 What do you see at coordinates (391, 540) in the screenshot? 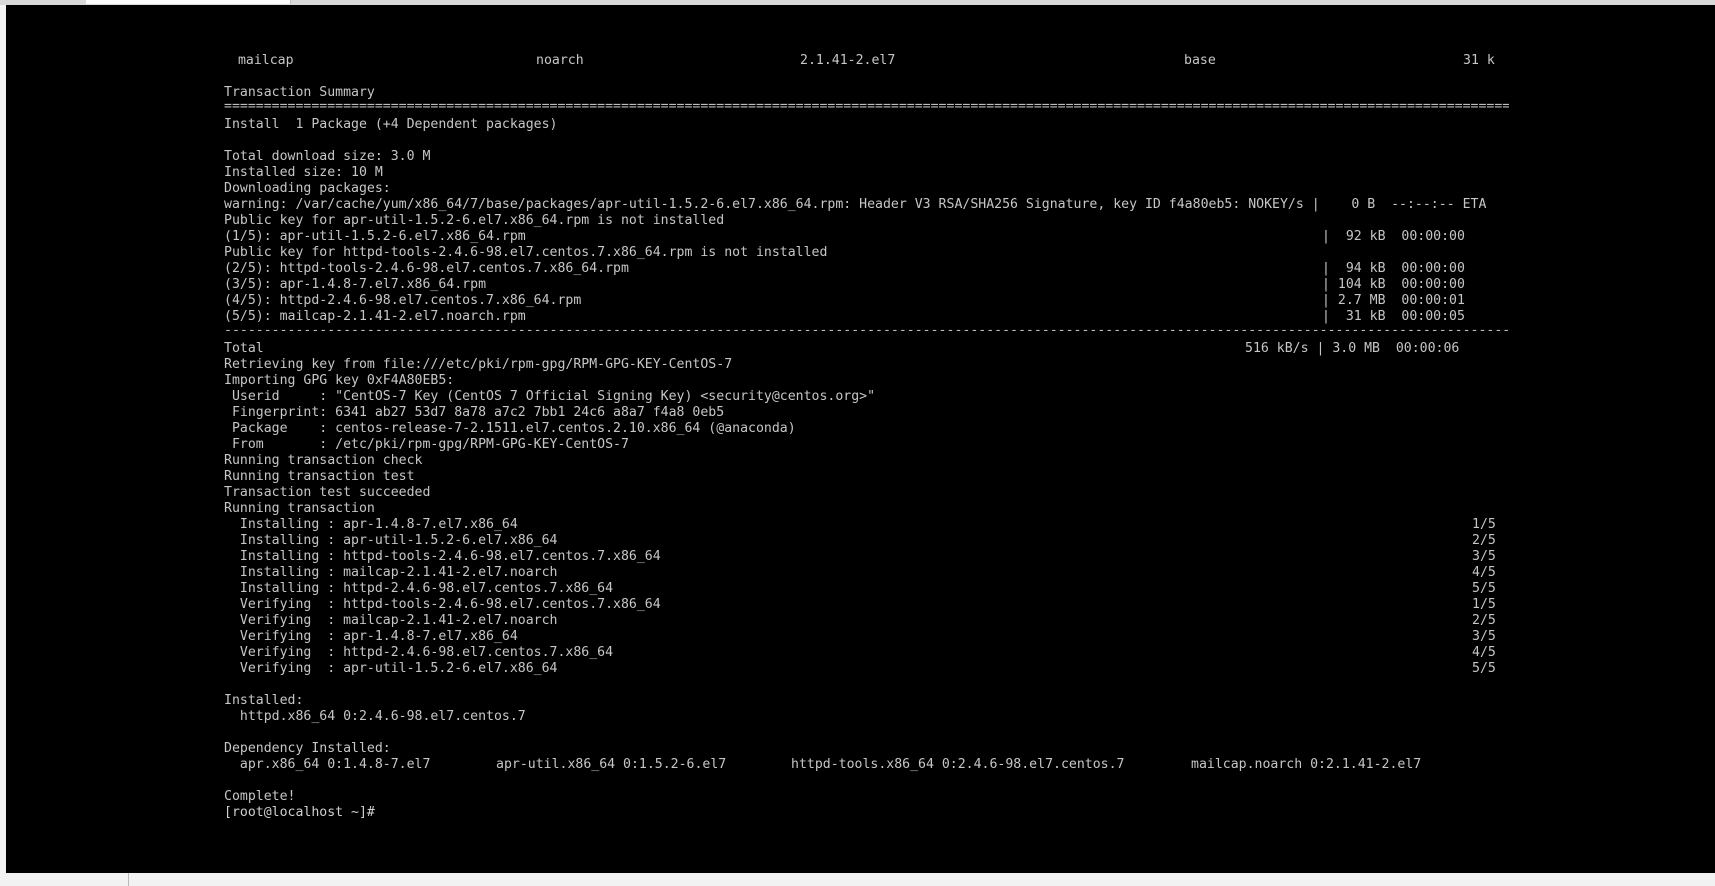
I see `step-line-2: Installing : apr-util-1.5.2-6.el7.x86_64` at bounding box center [391, 540].